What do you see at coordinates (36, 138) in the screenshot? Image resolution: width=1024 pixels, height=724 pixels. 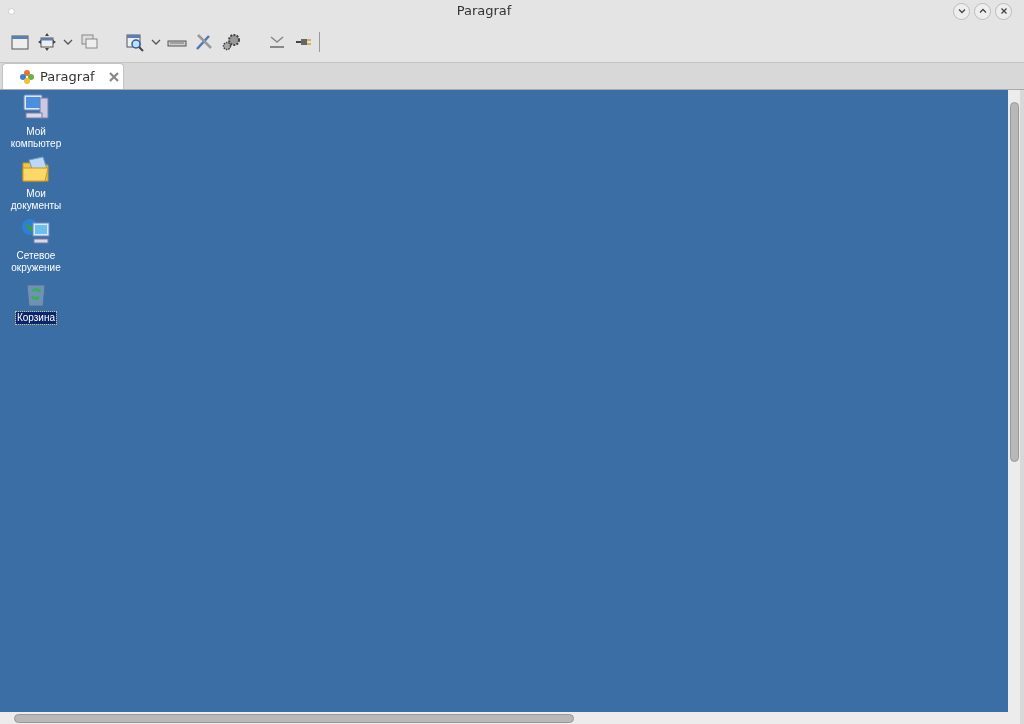 I see `desktop-icon-label: Мой компьютер` at bounding box center [36, 138].